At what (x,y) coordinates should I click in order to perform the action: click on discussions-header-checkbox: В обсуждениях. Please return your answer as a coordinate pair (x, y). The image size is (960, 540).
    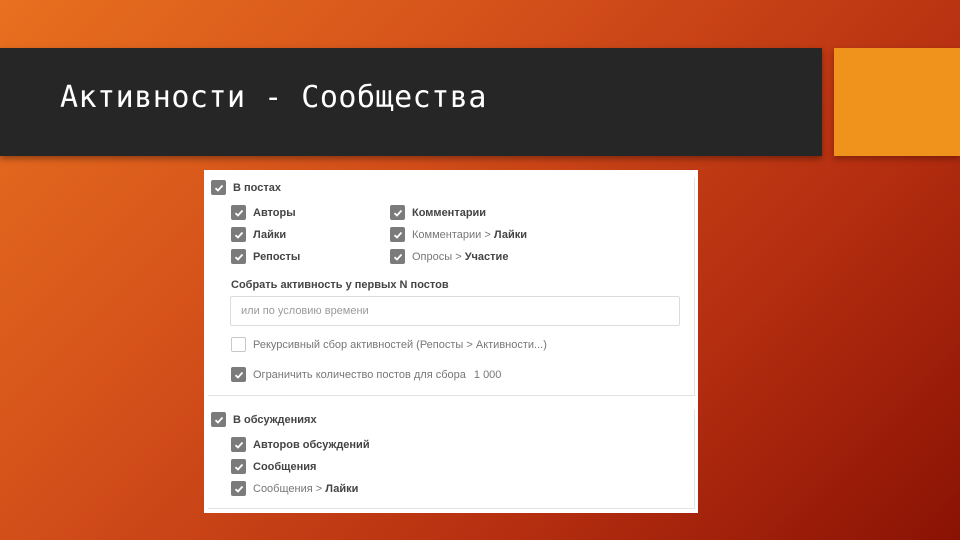
    Looking at the image, I should click on (264, 419).